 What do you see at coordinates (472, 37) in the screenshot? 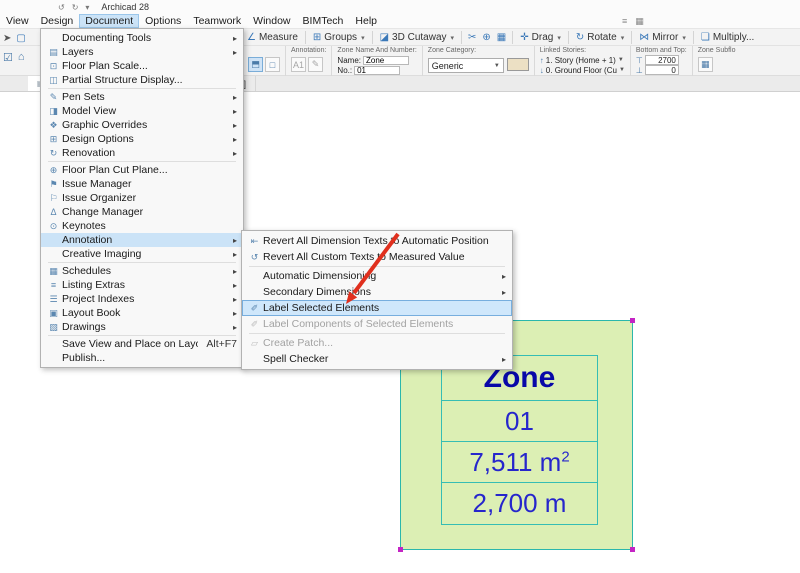
I see `cut-icon: ✂` at bounding box center [472, 37].